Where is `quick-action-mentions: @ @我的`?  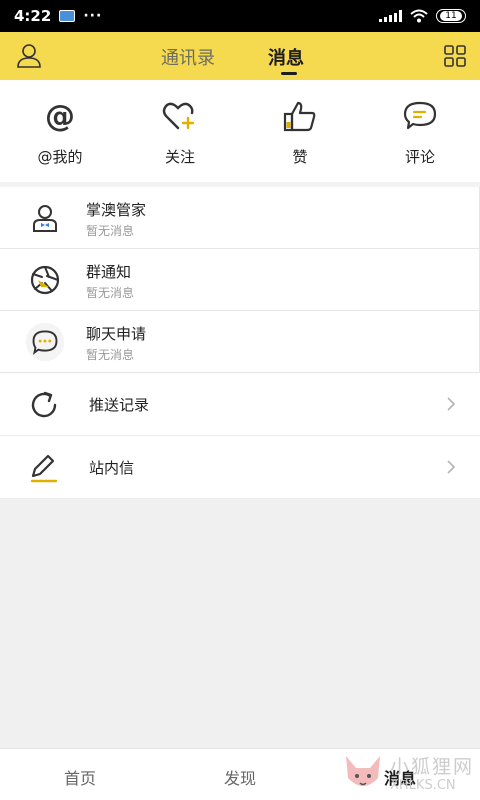 quick-action-mentions: @ @我的 is located at coordinates (60, 131).